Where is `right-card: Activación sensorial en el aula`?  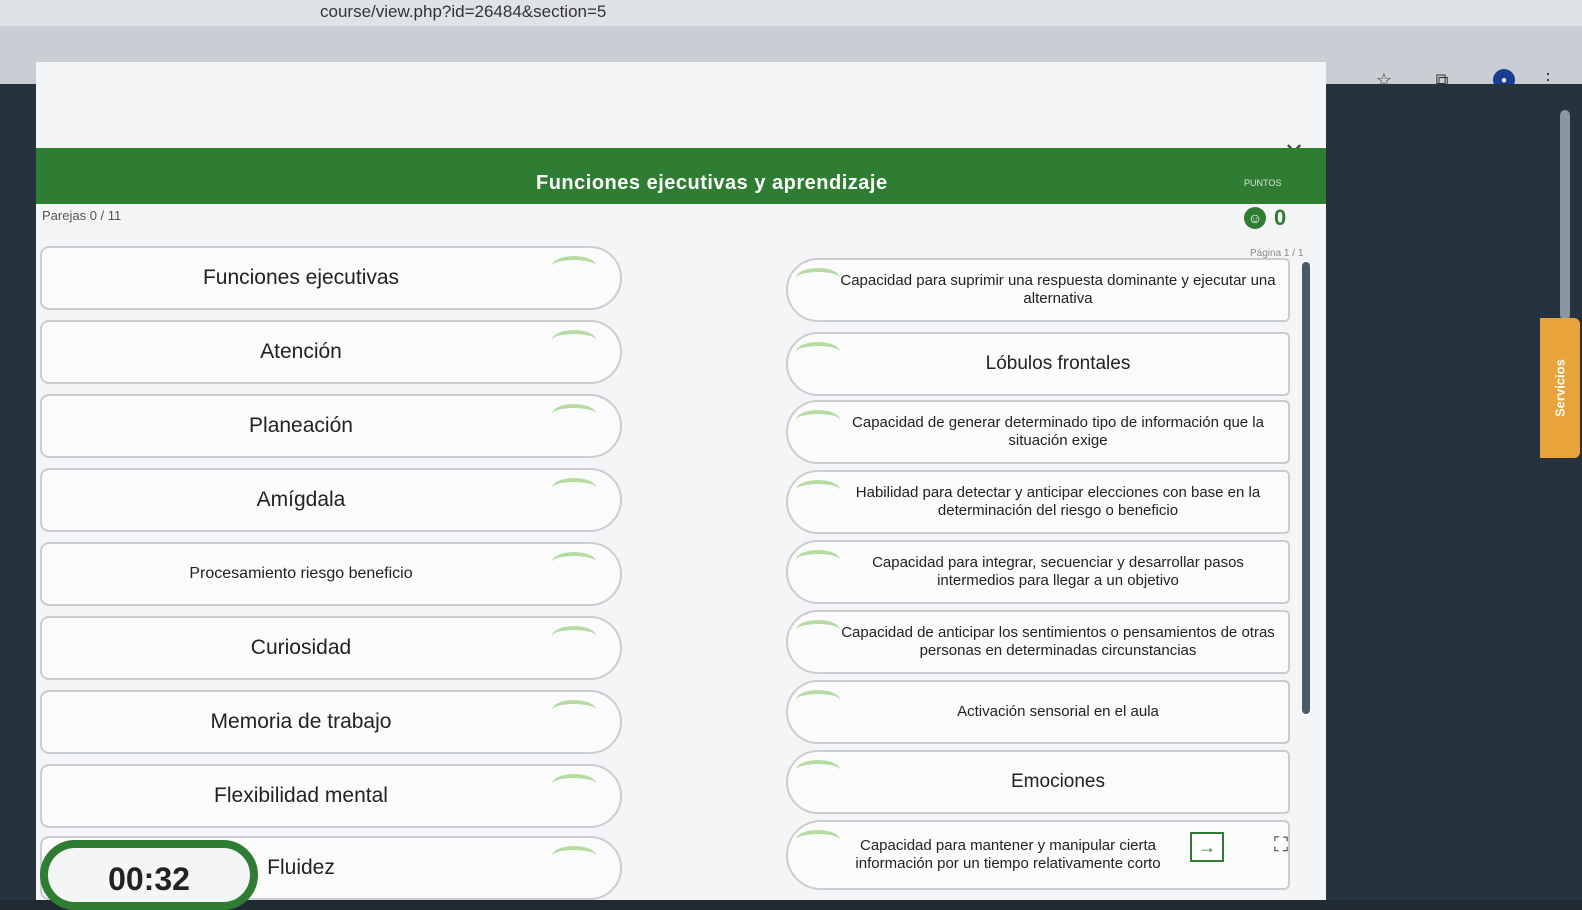 right-card: Activación sensorial en el aula is located at coordinates (1038, 712).